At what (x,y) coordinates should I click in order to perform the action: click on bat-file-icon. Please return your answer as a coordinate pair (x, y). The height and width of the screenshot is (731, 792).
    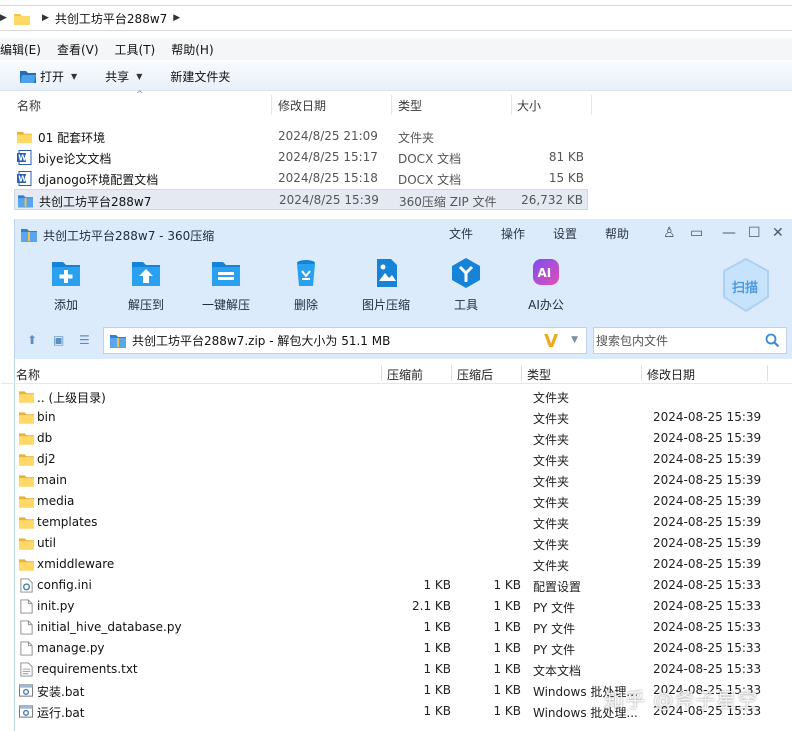
    Looking at the image, I should click on (26, 711).